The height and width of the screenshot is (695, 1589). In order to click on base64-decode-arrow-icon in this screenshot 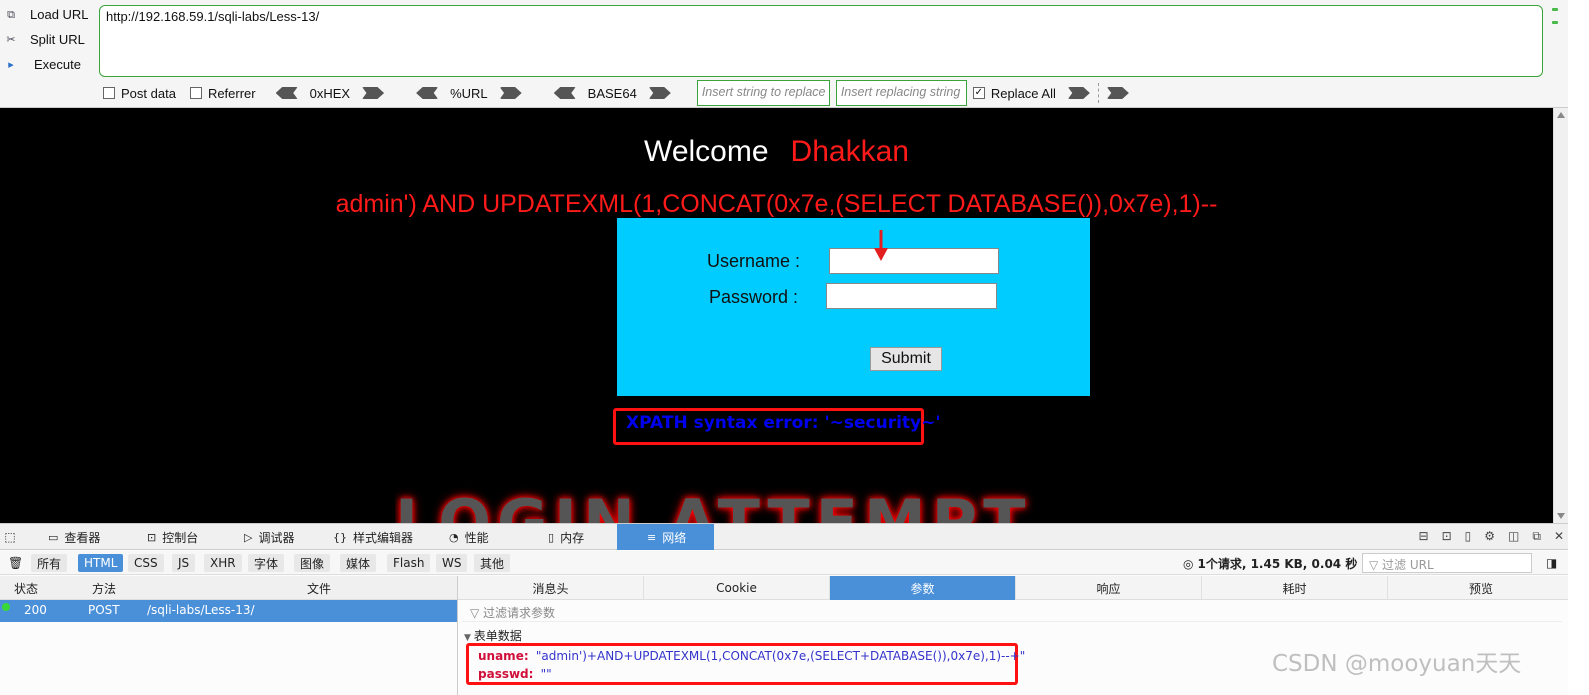, I will do `click(564, 93)`.